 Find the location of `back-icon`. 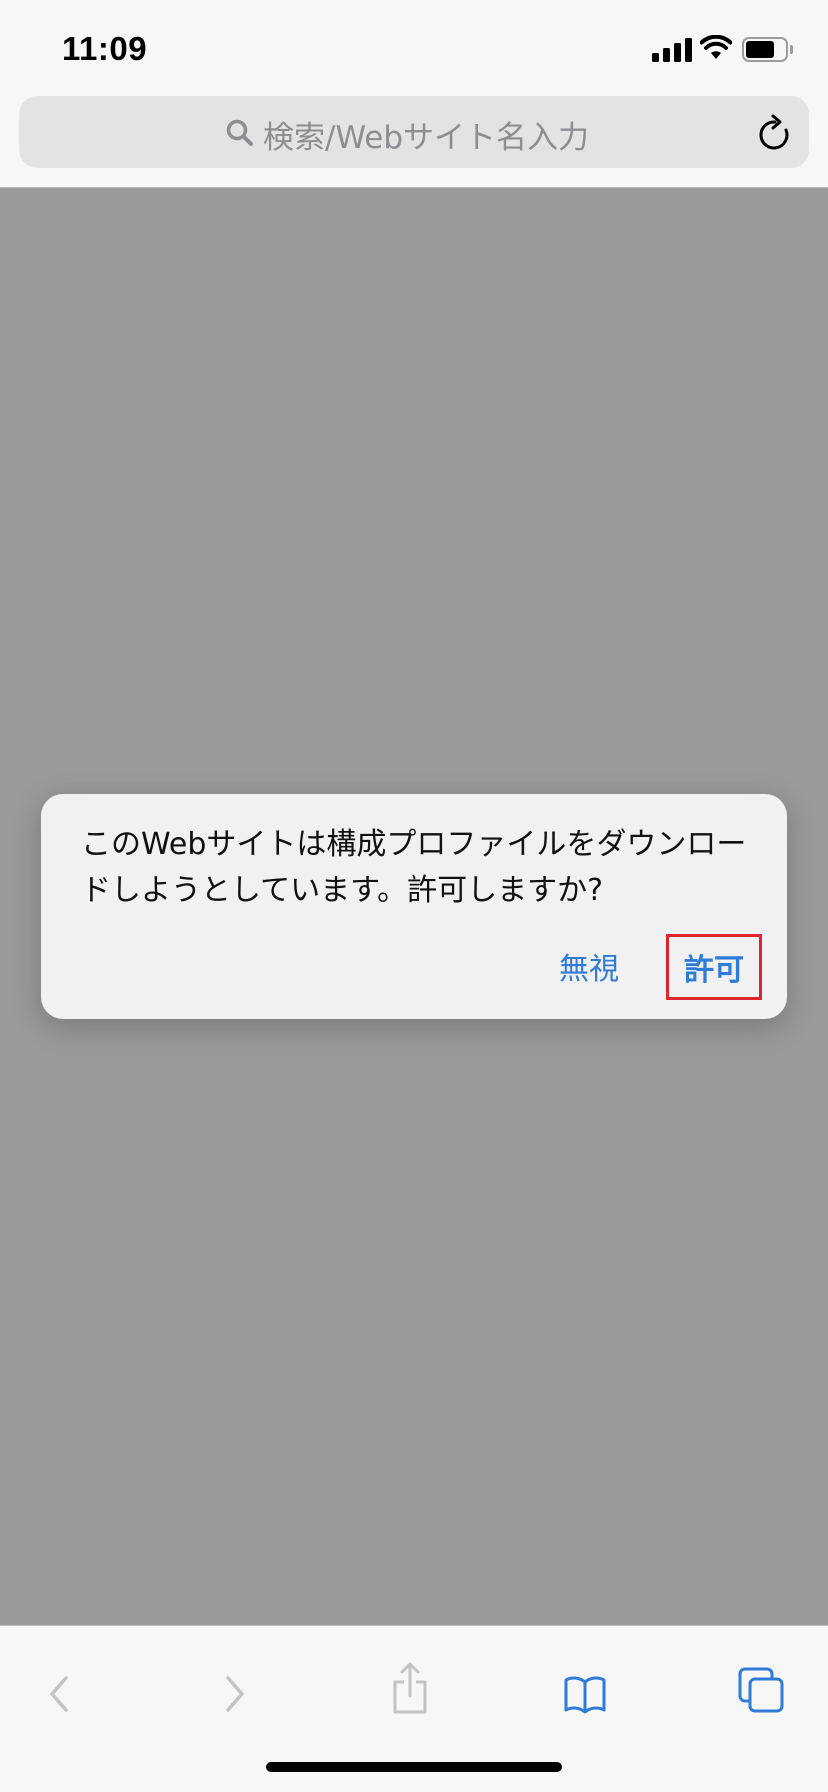

back-icon is located at coordinates (59, 1694).